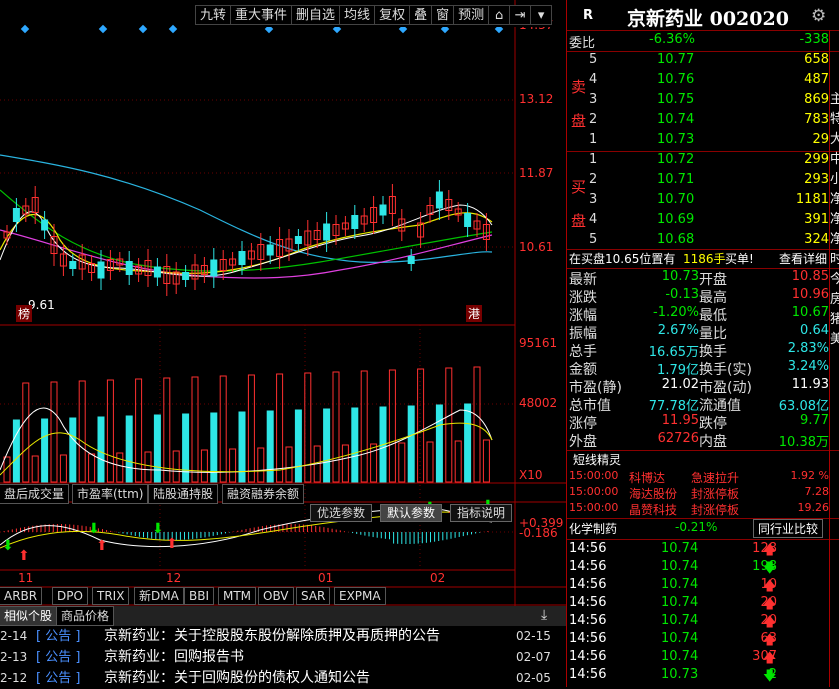 This screenshot has height=689, width=839. What do you see at coordinates (213, 15) in the screenshot?
I see `toolbar-jiuzhuan: 九转` at bounding box center [213, 15].